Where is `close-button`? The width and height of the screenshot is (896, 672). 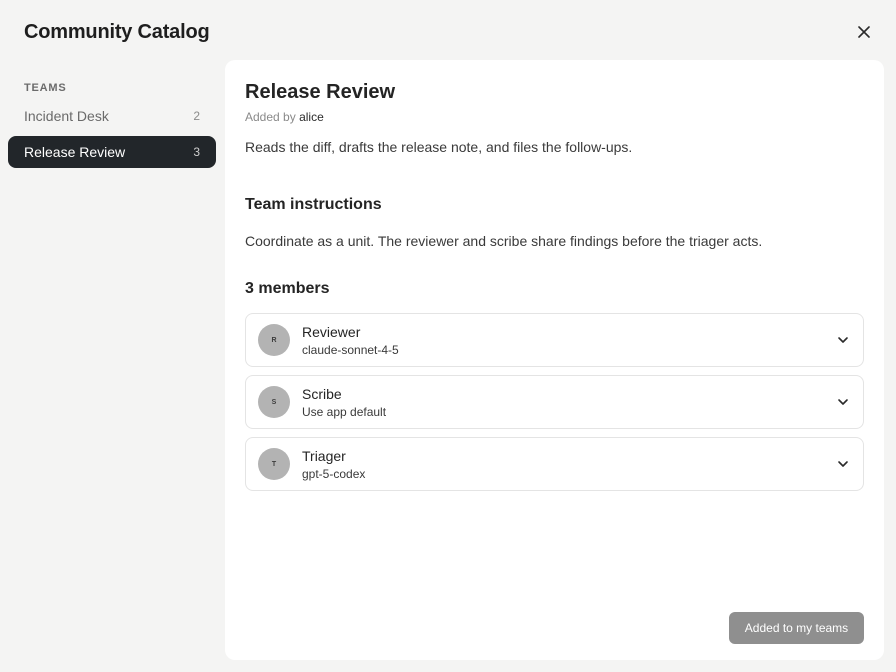
close-button is located at coordinates (864, 32).